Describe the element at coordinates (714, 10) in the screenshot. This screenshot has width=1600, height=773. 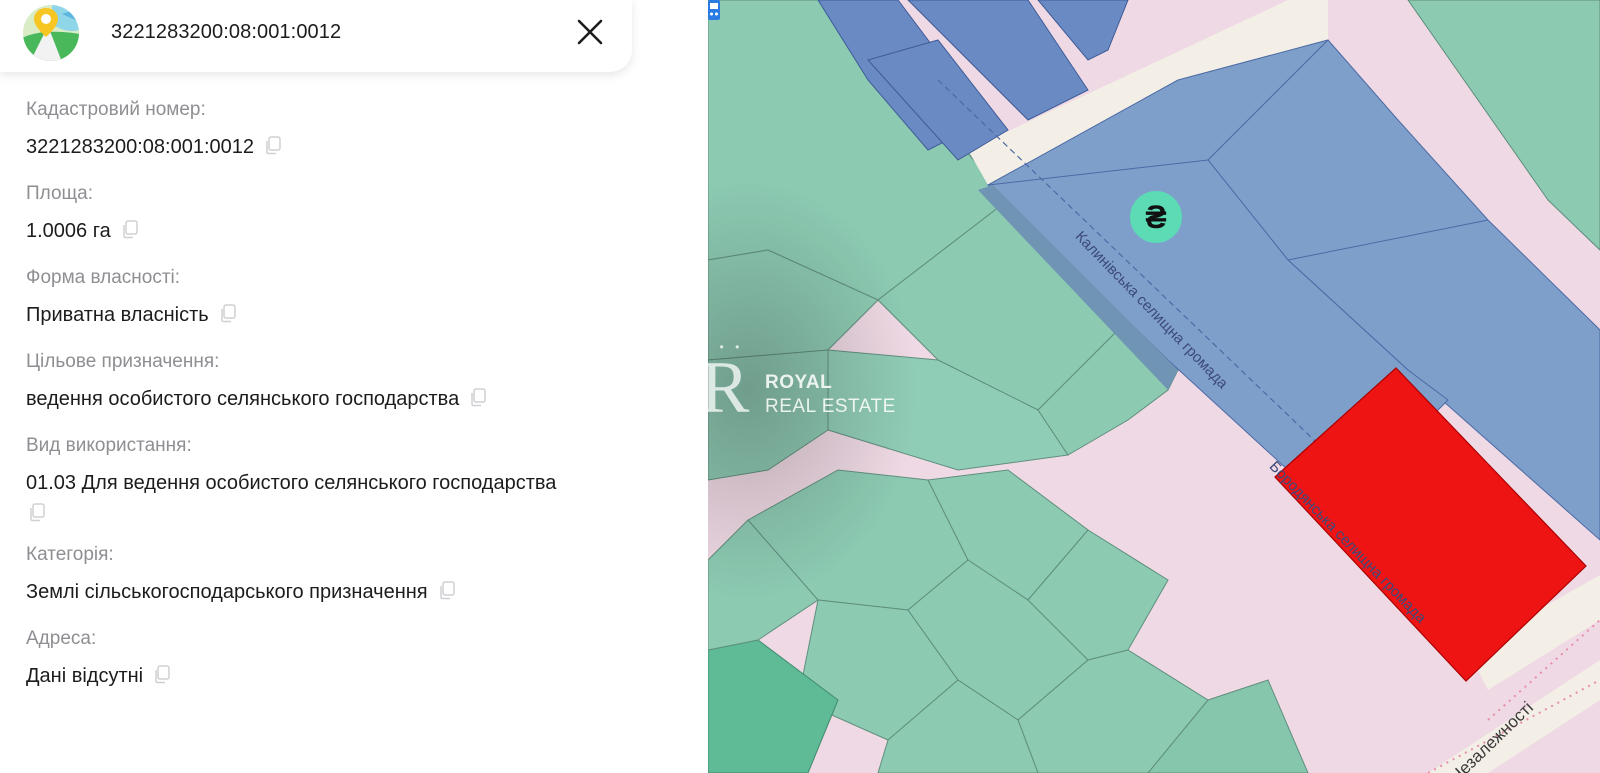
I see `bus-stop-icon` at that location.